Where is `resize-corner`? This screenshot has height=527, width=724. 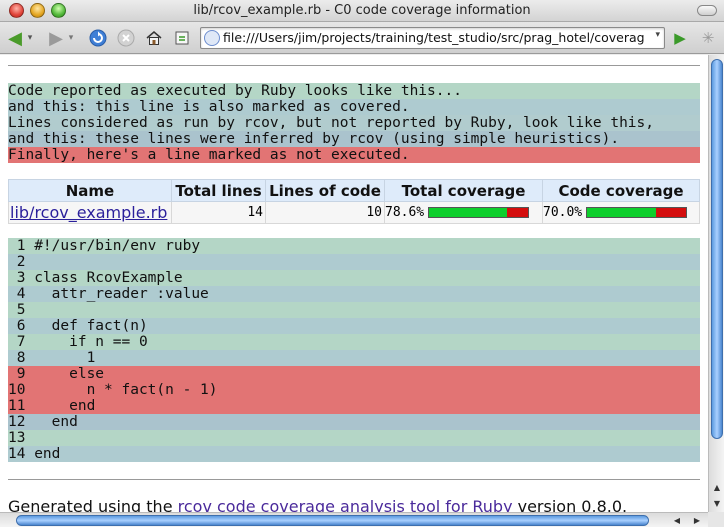
resize-corner is located at coordinates (716, 519).